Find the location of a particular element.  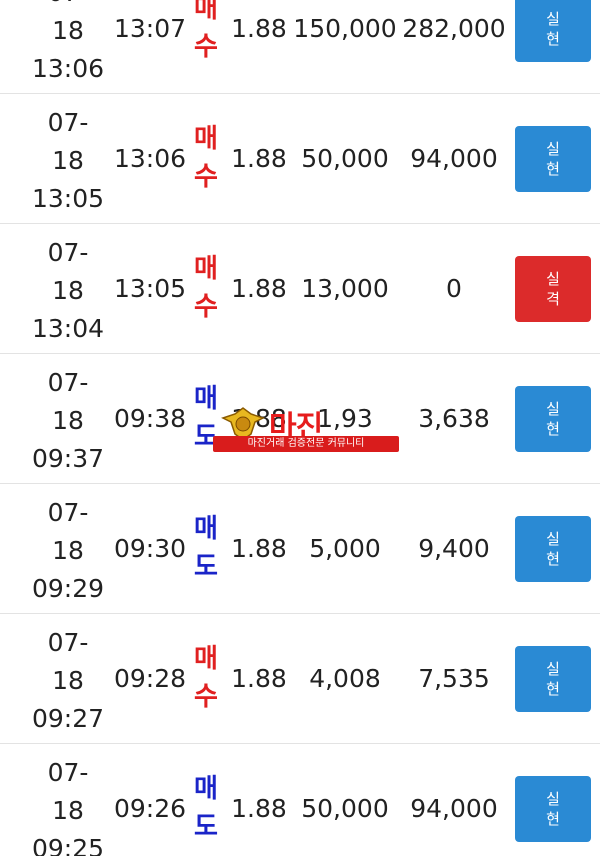

trade-amount: 4,008 is located at coordinates (345, 678).